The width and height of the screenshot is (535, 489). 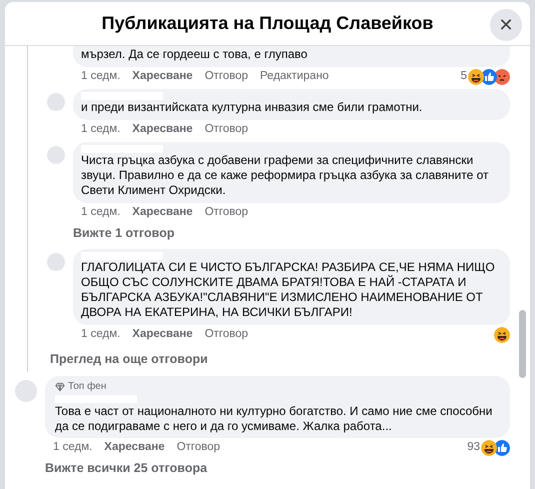 I want to click on close-button: ✕, so click(x=506, y=25).